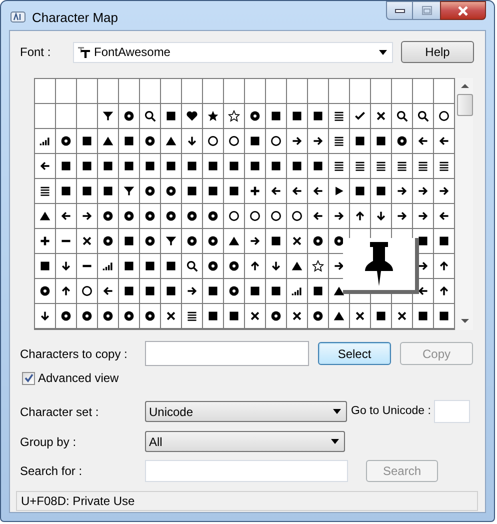 This screenshot has height=524, width=497. I want to click on character-set-dropdown: Unicode, so click(246, 411).